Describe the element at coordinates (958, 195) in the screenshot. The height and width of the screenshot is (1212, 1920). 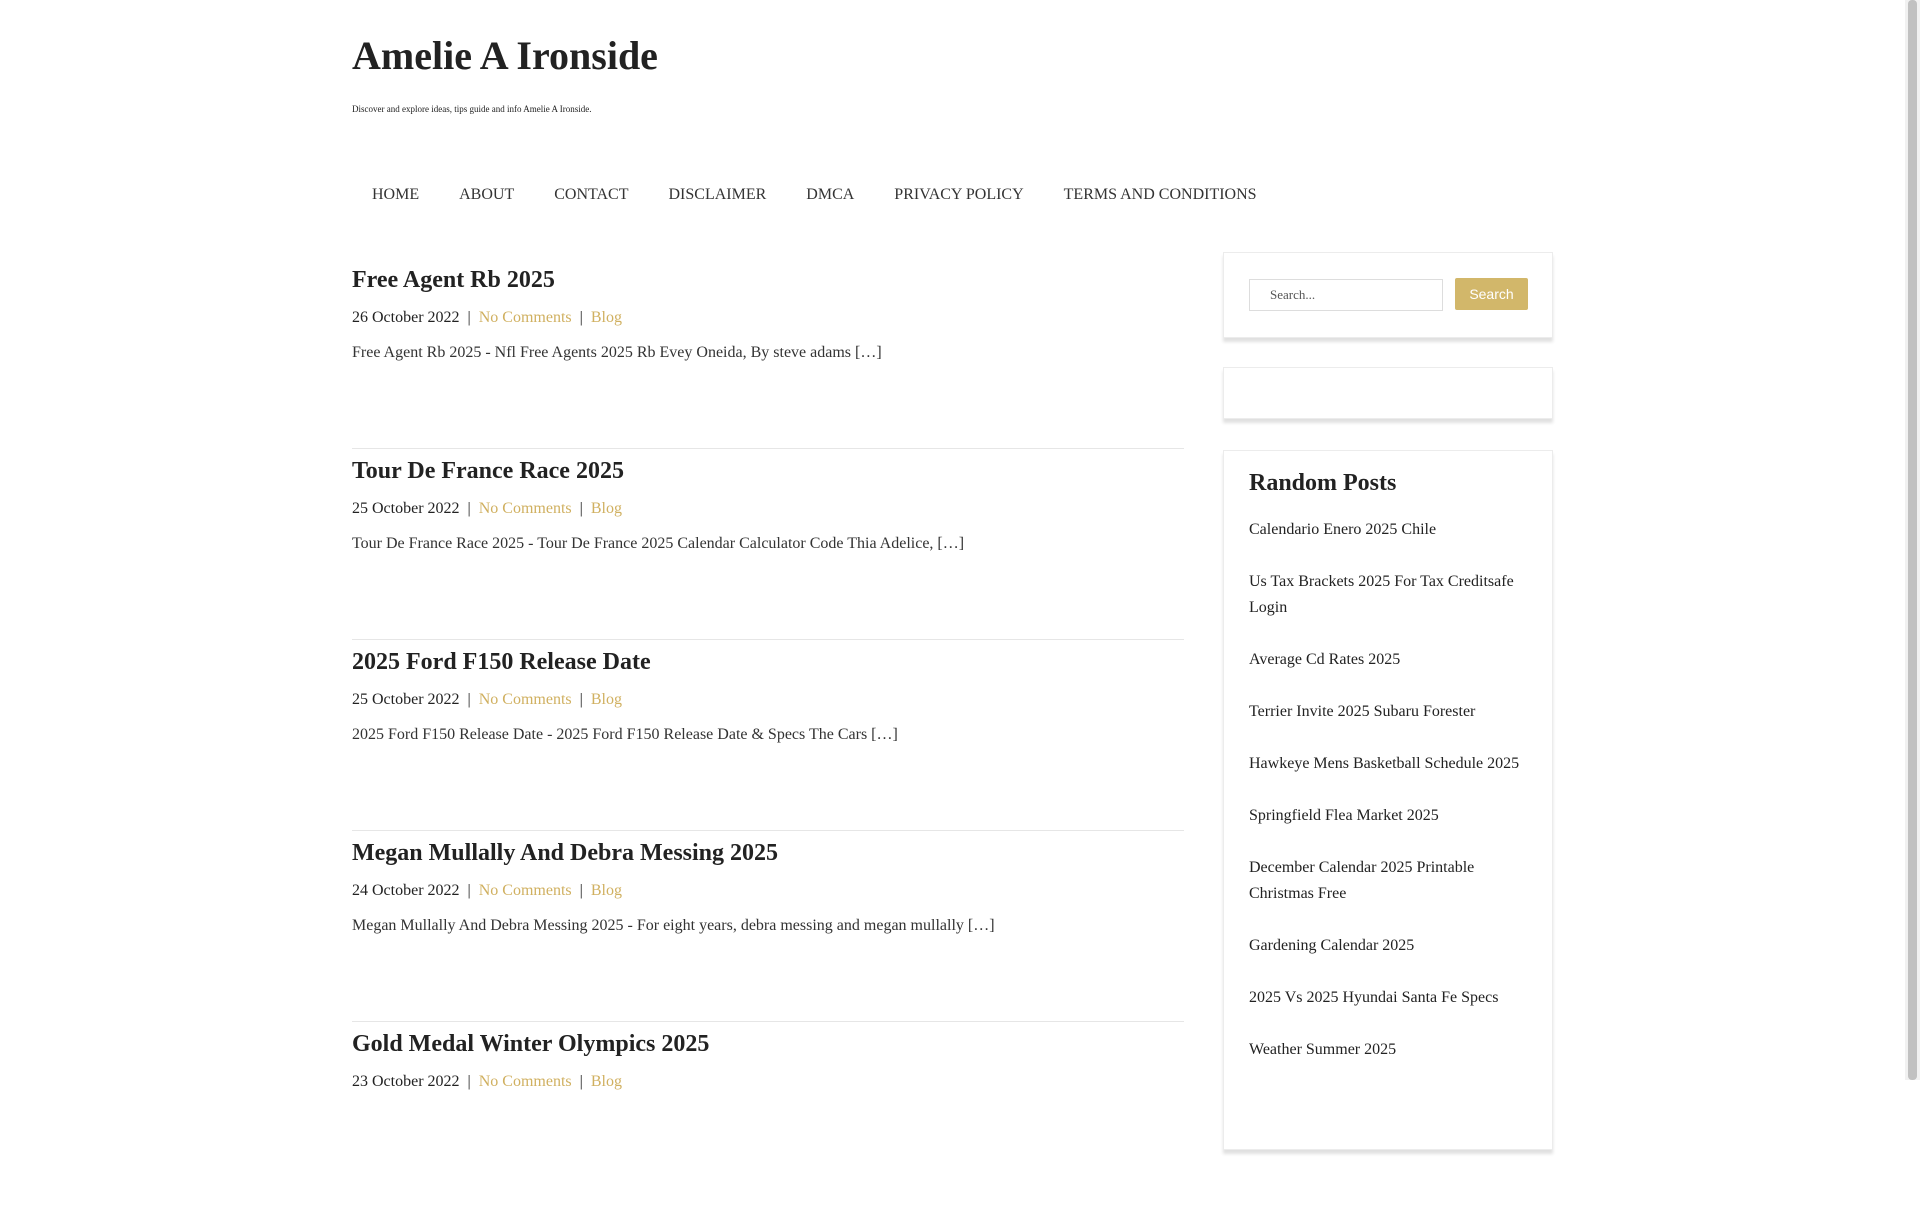
I see `nav-privacy-policy: PRIVACY POLICY` at that location.